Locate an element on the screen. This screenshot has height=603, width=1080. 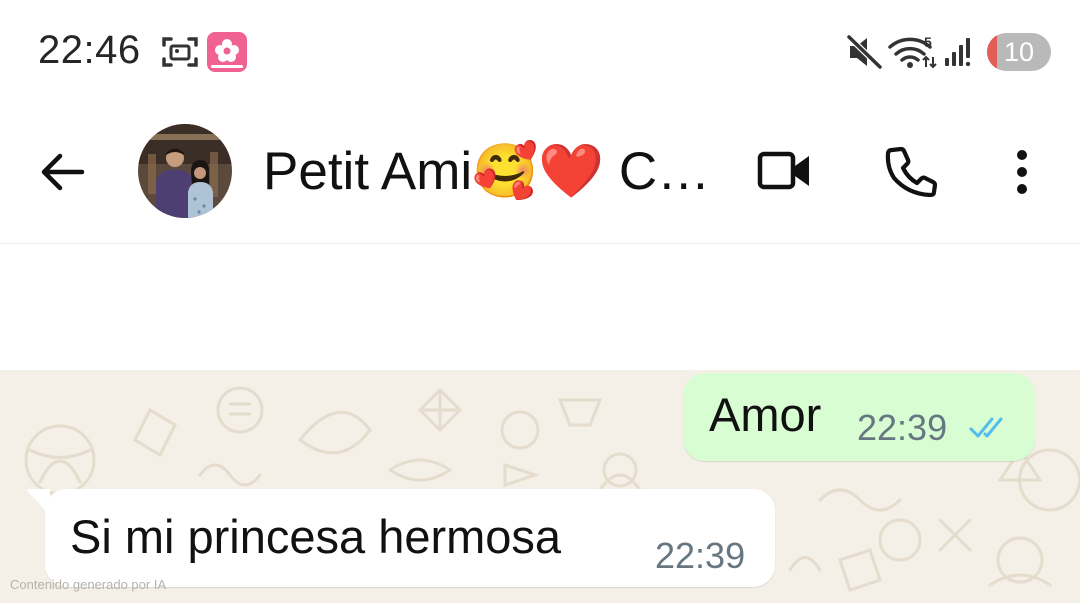
status-time: 22:46 is located at coordinates (89, 50).